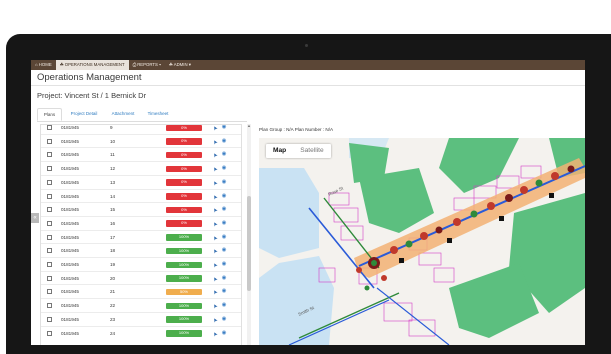  Describe the element at coordinates (113, 319) in the screenshot. I see `plan-number: 23` at that location.